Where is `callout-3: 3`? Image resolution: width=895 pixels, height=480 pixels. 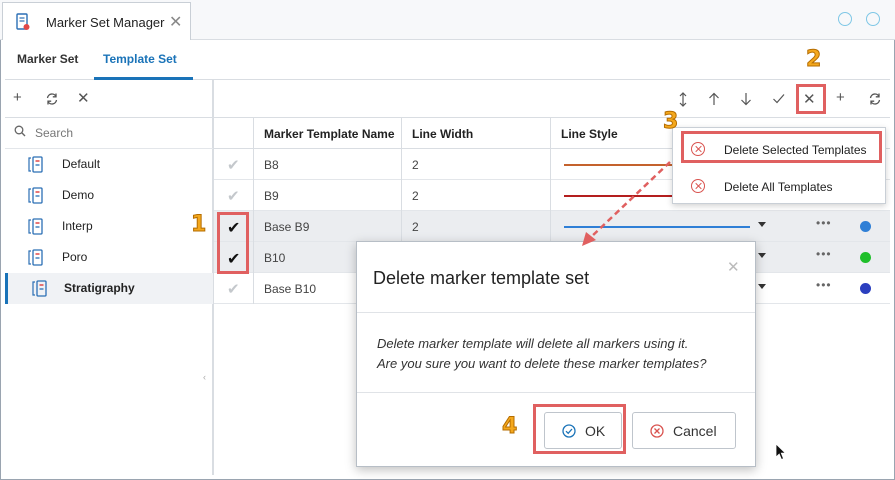
callout-3: 3 is located at coordinates (670, 122).